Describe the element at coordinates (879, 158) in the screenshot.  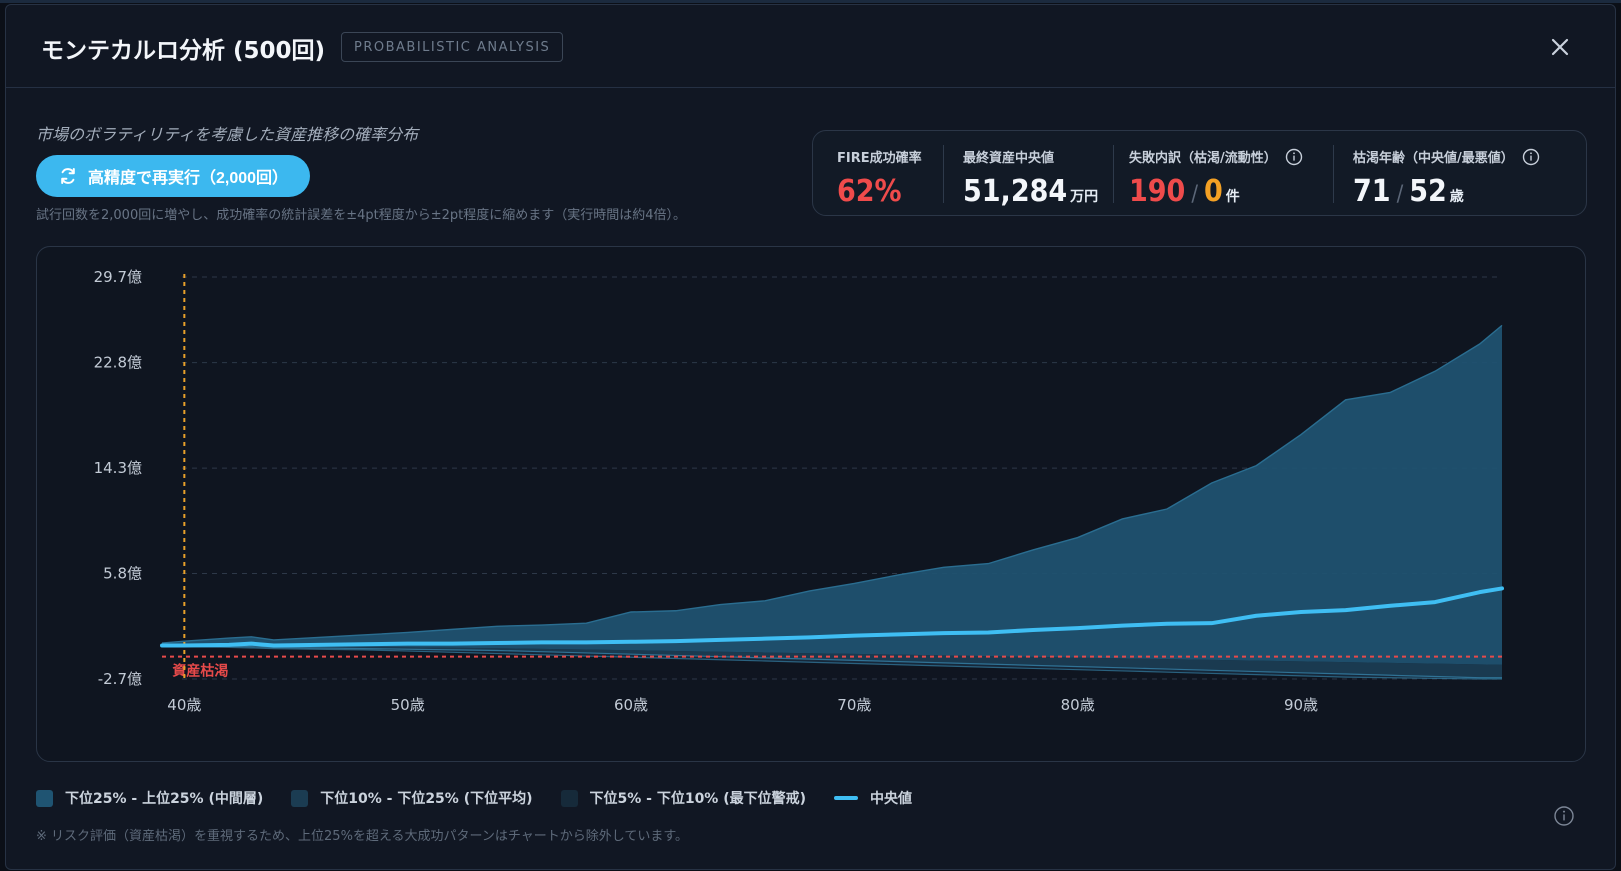
I see `stat-success-label: FIRE成功確率` at that location.